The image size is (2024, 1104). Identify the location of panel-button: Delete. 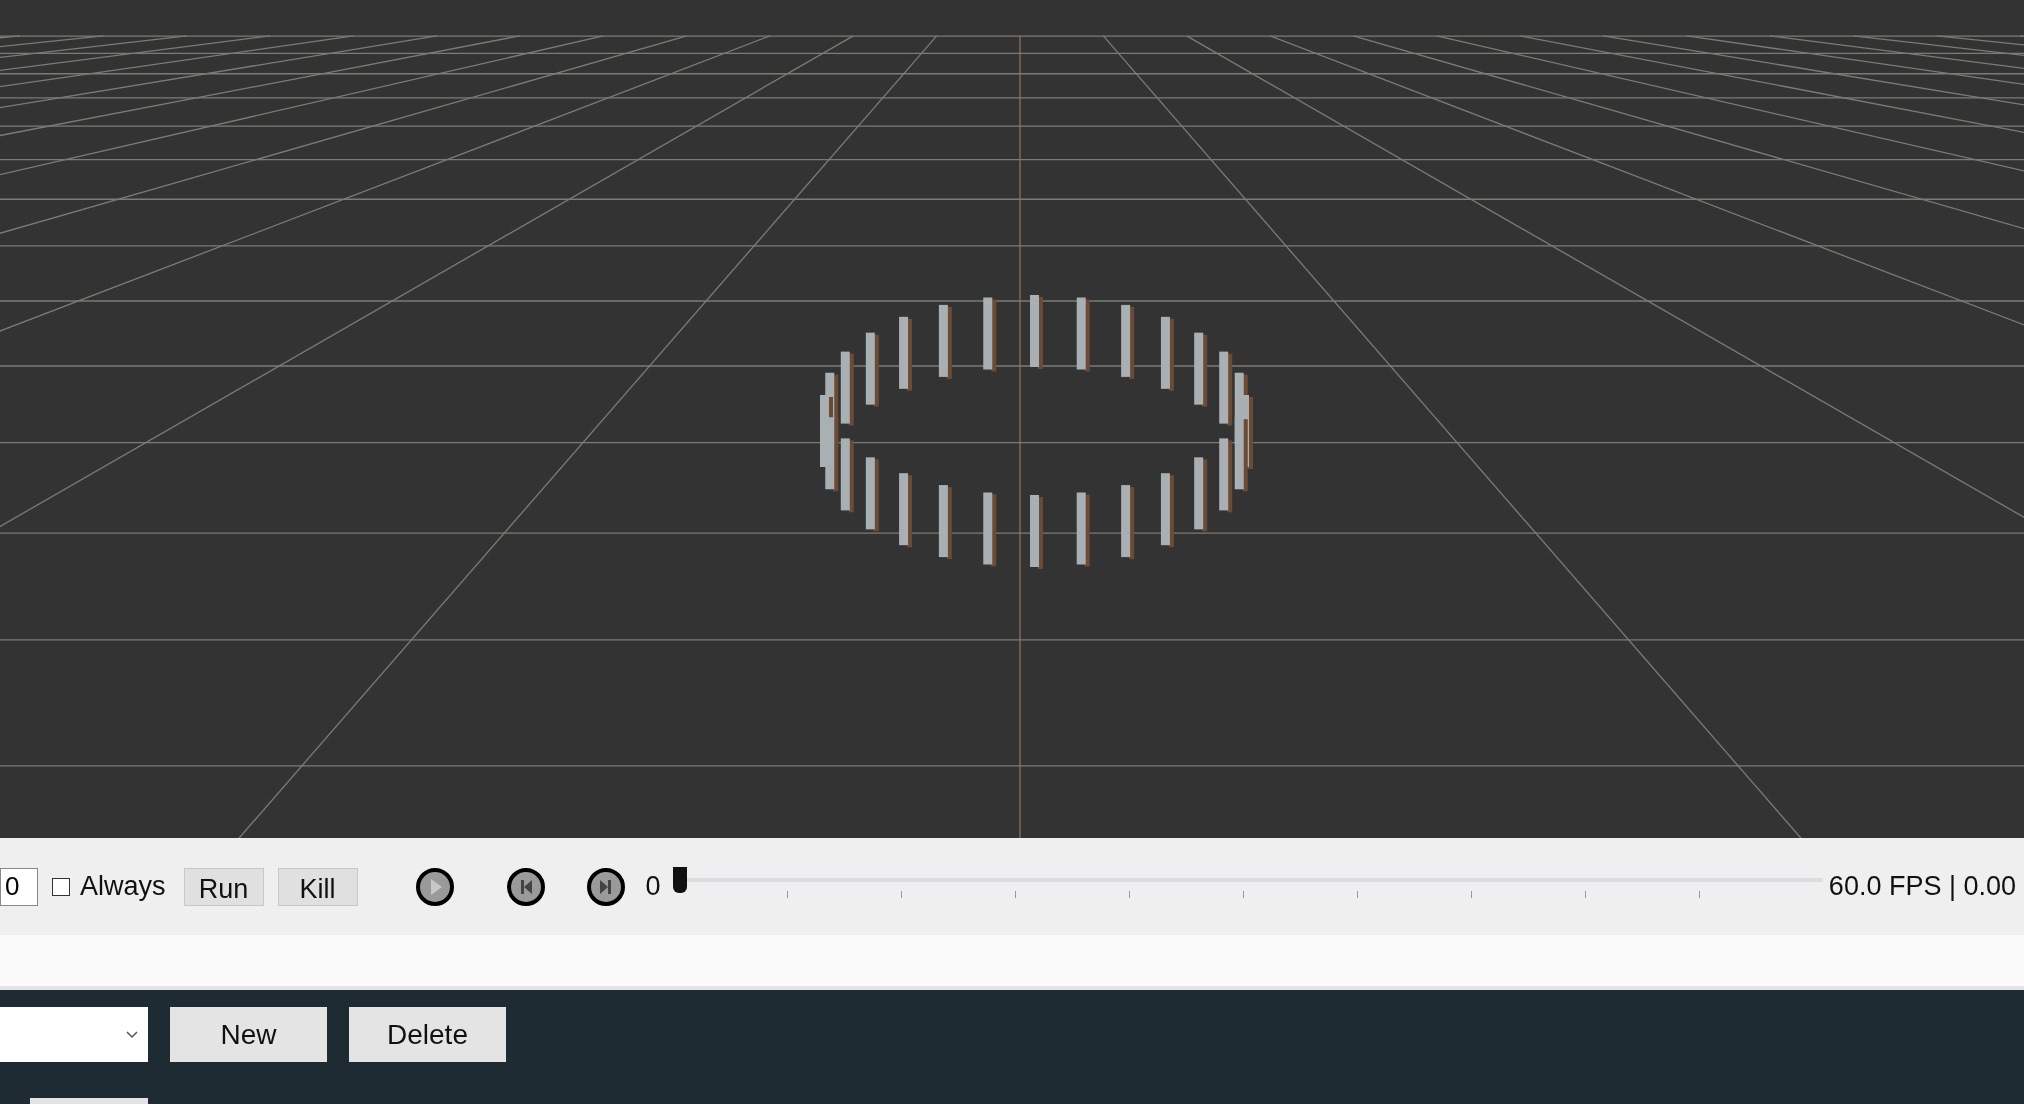
(427, 1034).